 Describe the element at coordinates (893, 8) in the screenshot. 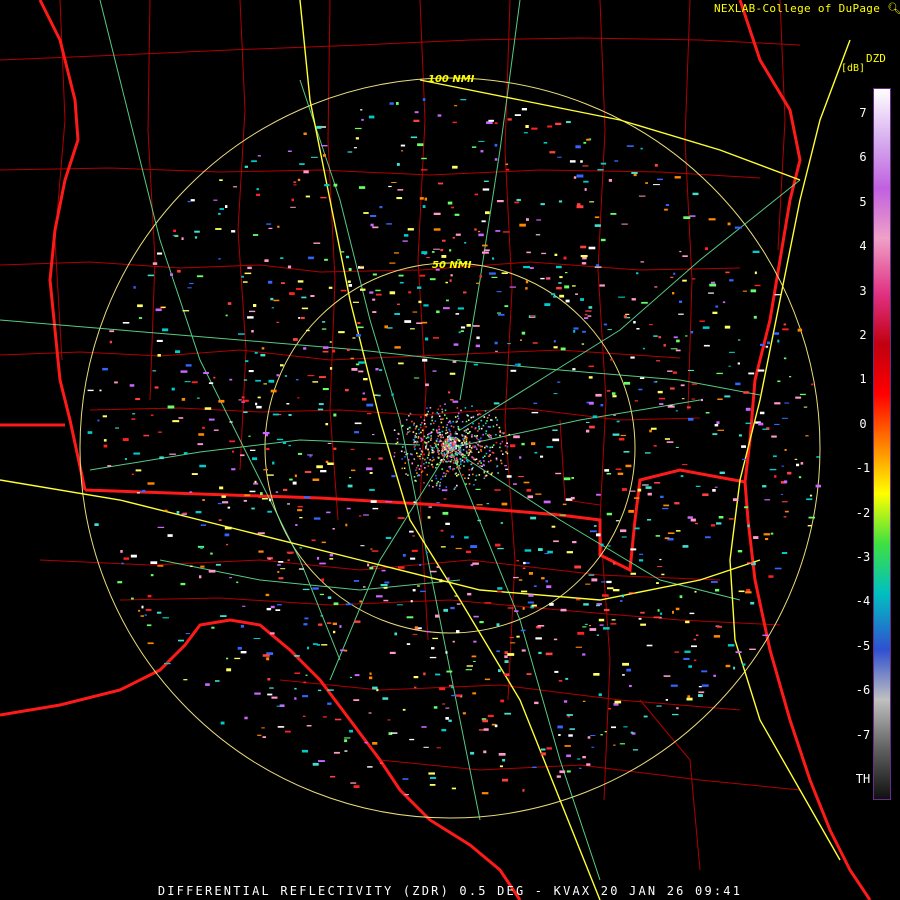

I see `magnifier-icon: 🔍︎` at that location.